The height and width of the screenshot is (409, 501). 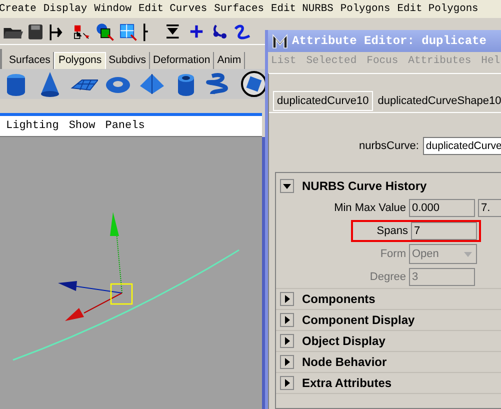 What do you see at coordinates (489, 207) in the screenshot?
I see `input-field: 7.` at bounding box center [489, 207].